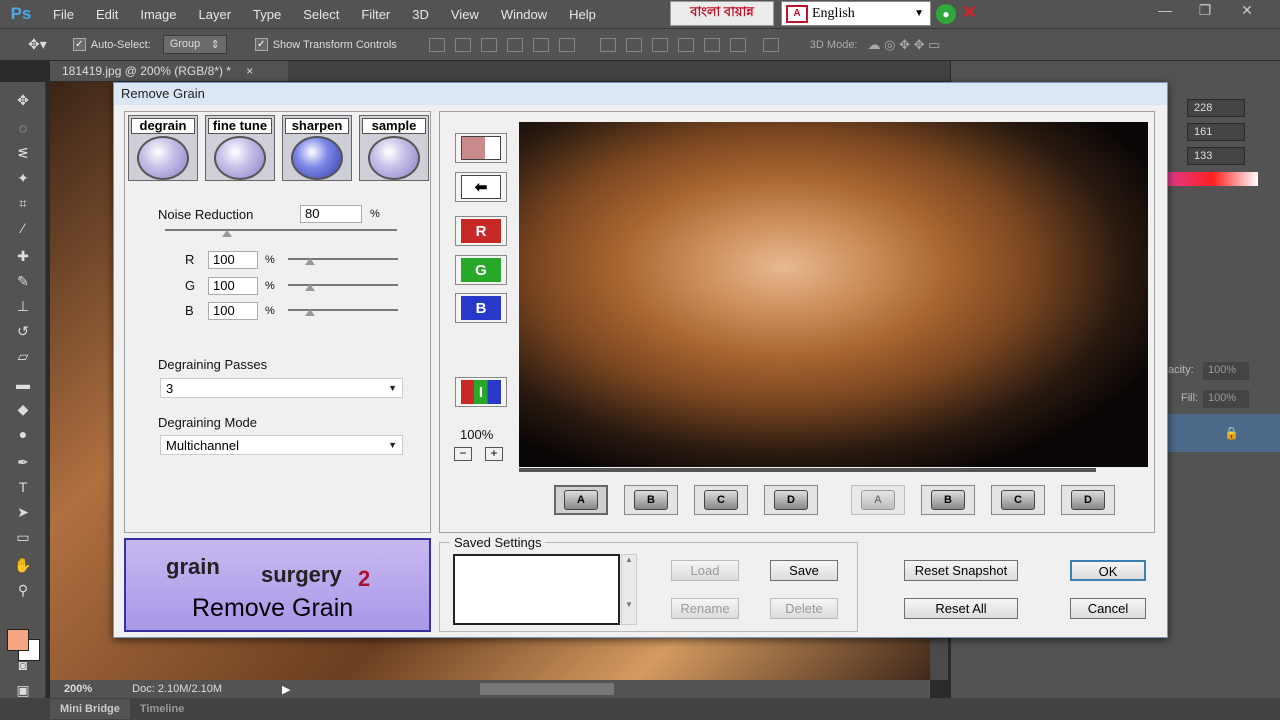 Image resolution: width=1280 pixels, height=720 pixels. What do you see at coordinates (310, 312) in the screenshot?
I see `b-channel-slider-thumb` at bounding box center [310, 312].